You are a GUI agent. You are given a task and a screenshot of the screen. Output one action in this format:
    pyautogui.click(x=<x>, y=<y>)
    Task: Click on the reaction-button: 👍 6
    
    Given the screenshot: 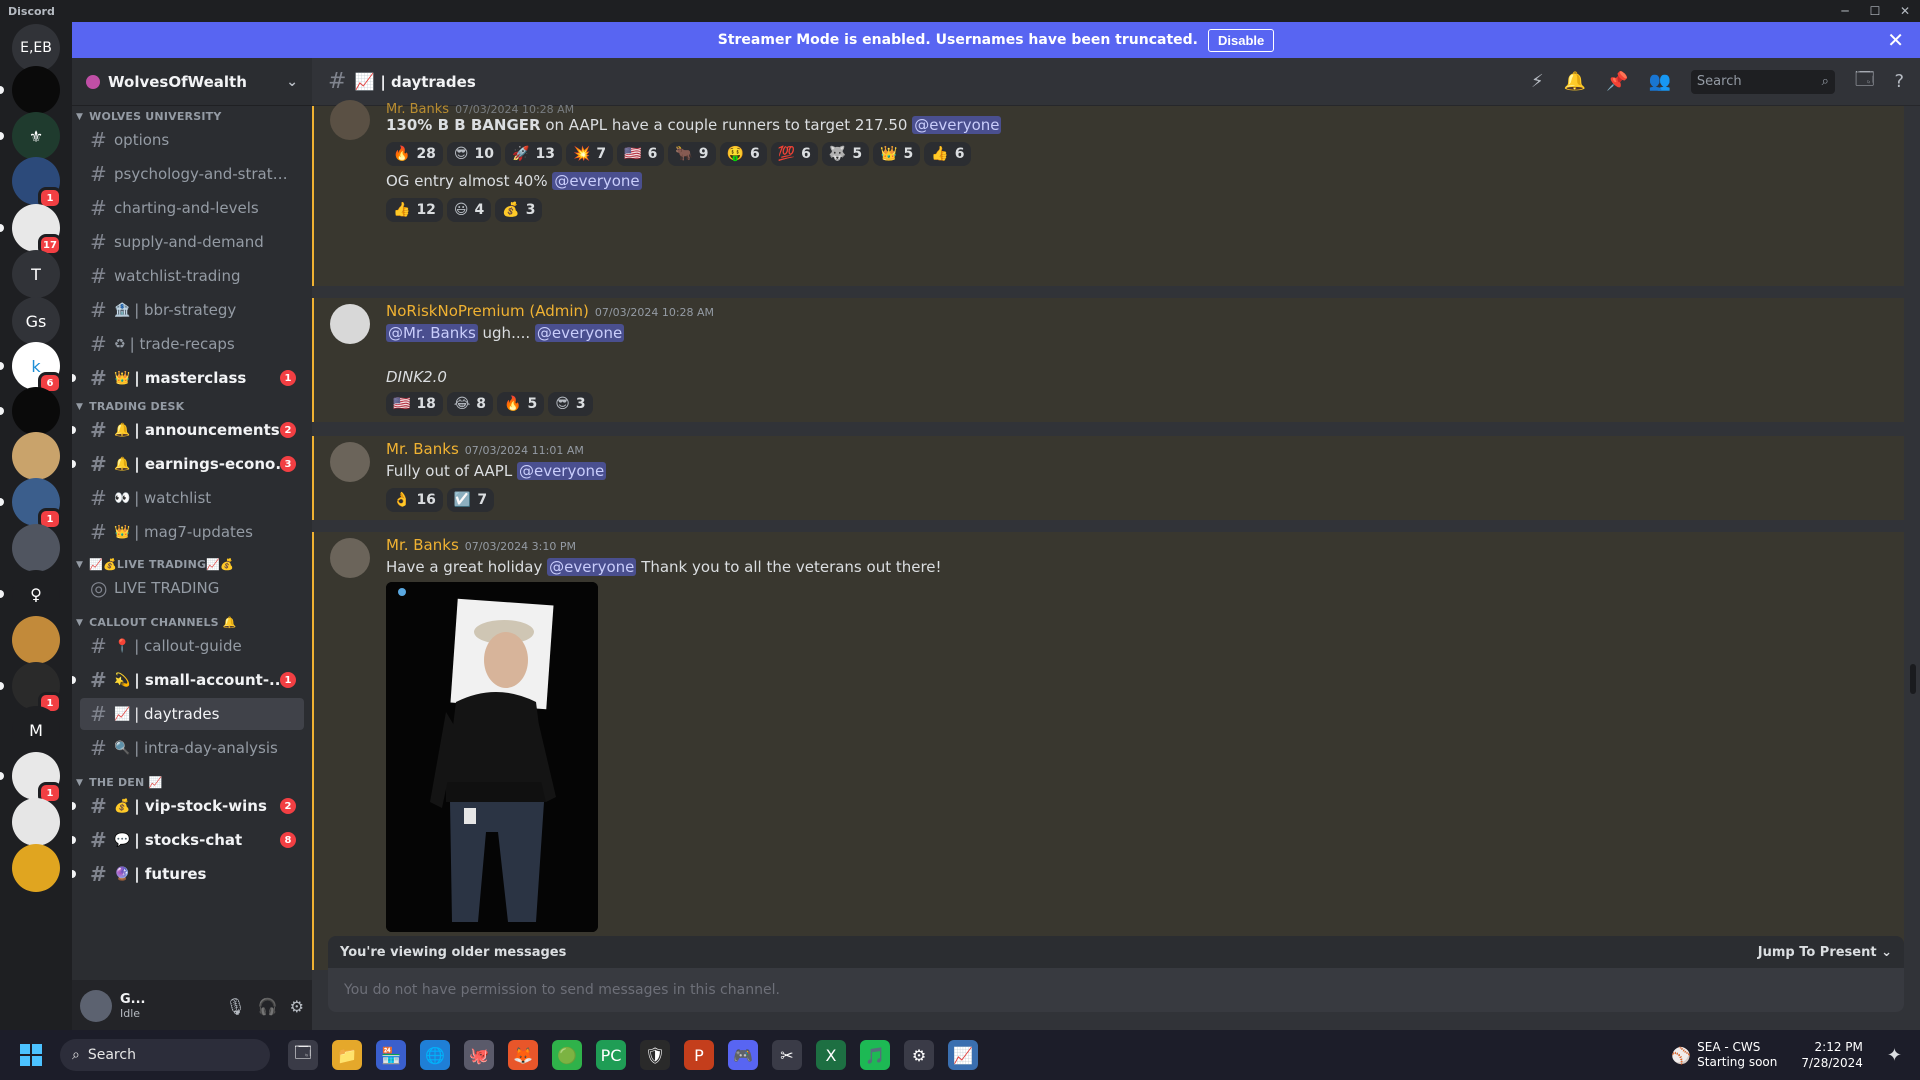 What is the action you would take?
    pyautogui.click(x=948, y=154)
    